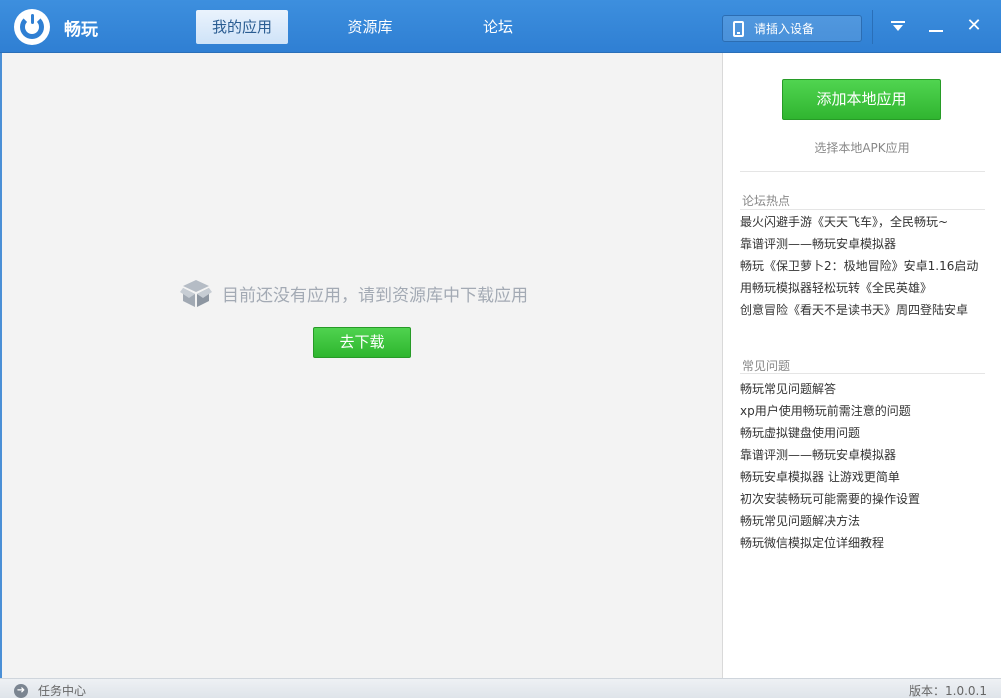  I want to click on minimize-button, so click(936, 26).